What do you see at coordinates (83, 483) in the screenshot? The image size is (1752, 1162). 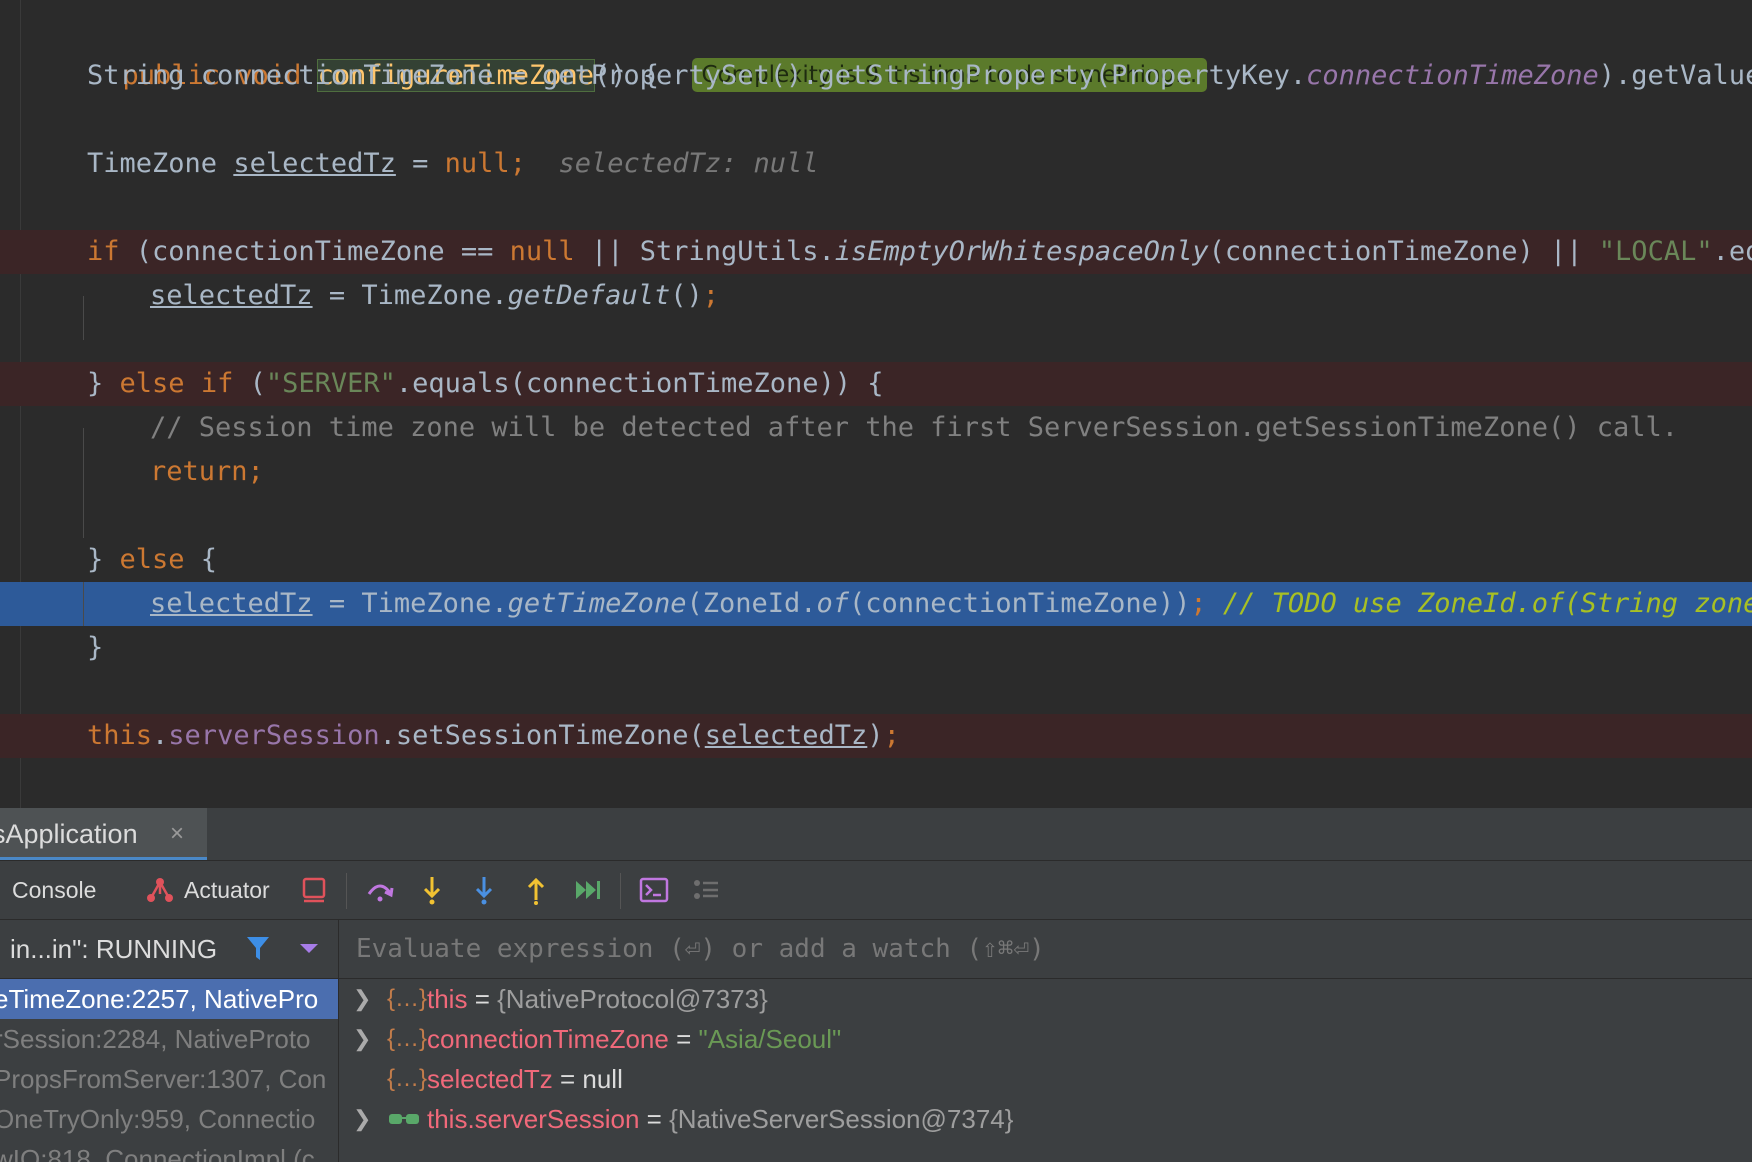 I see `indent-guide` at bounding box center [83, 483].